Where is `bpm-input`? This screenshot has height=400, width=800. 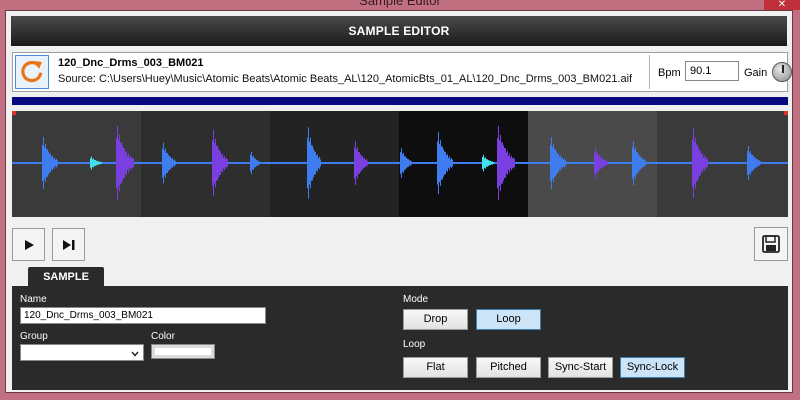
bpm-input is located at coordinates (712, 71).